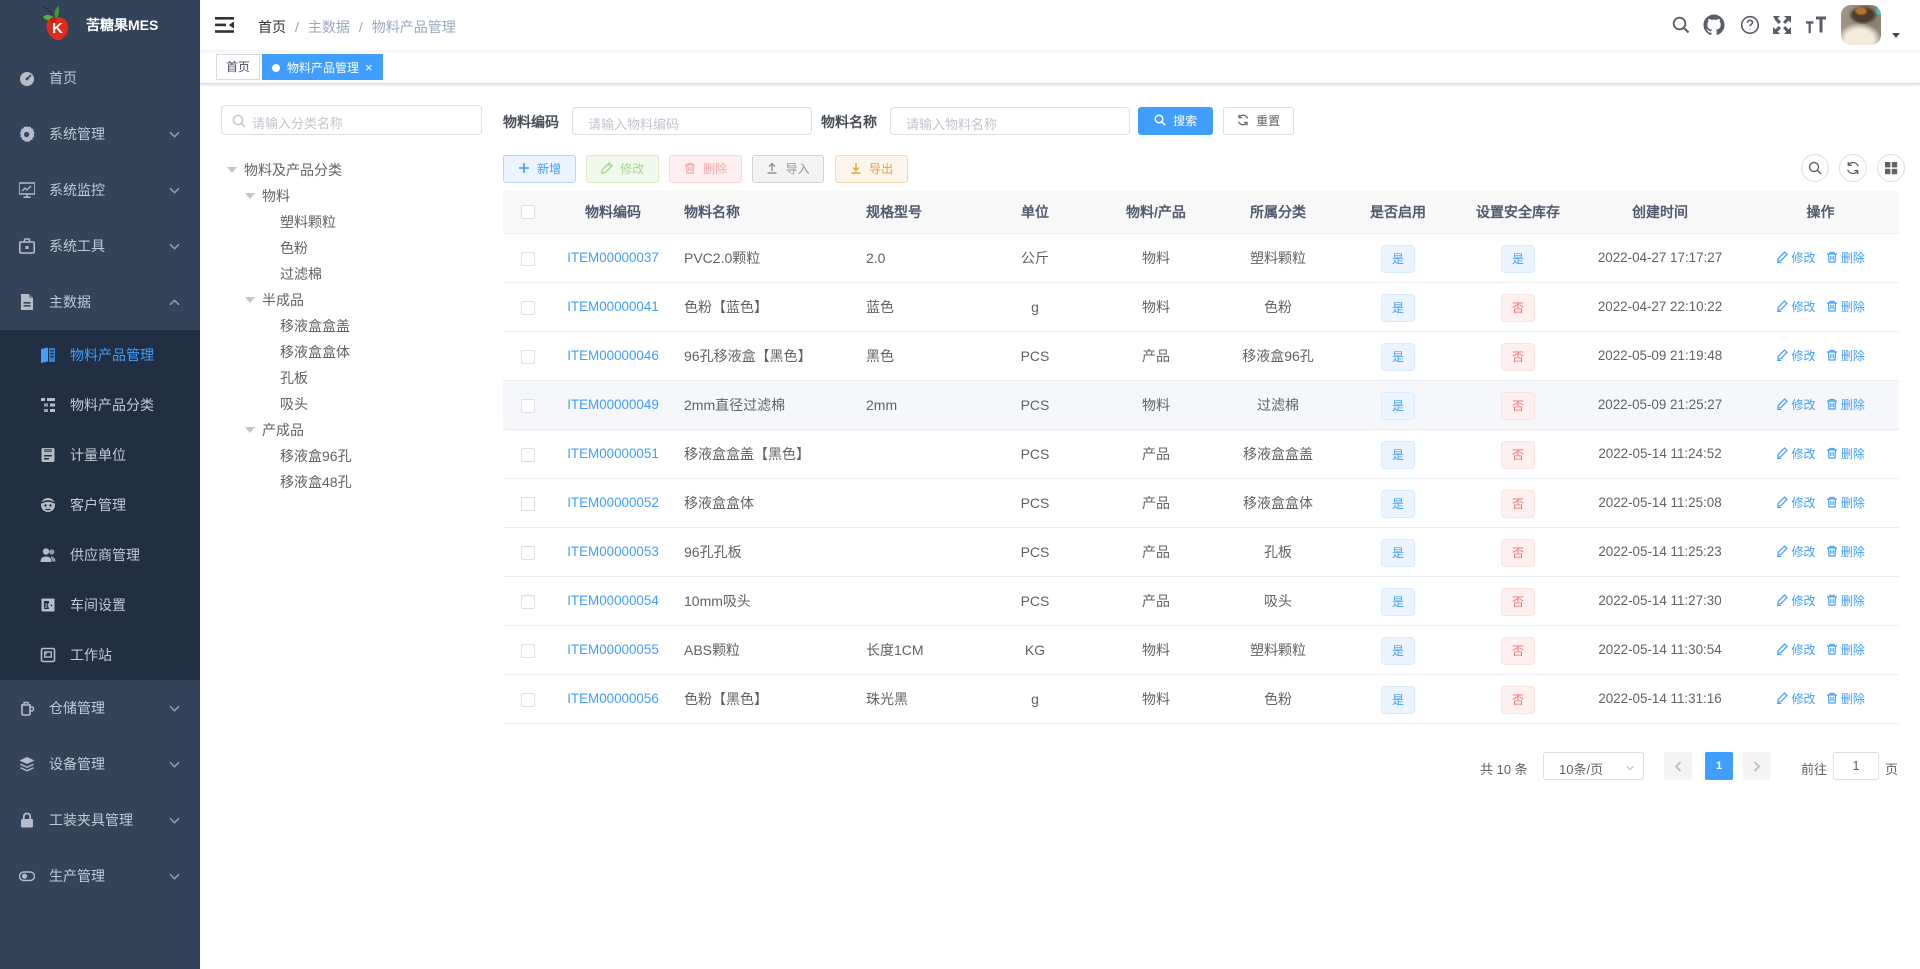  Describe the element at coordinates (48, 606) in the screenshot. I see `svg-text: 2P` at that location.